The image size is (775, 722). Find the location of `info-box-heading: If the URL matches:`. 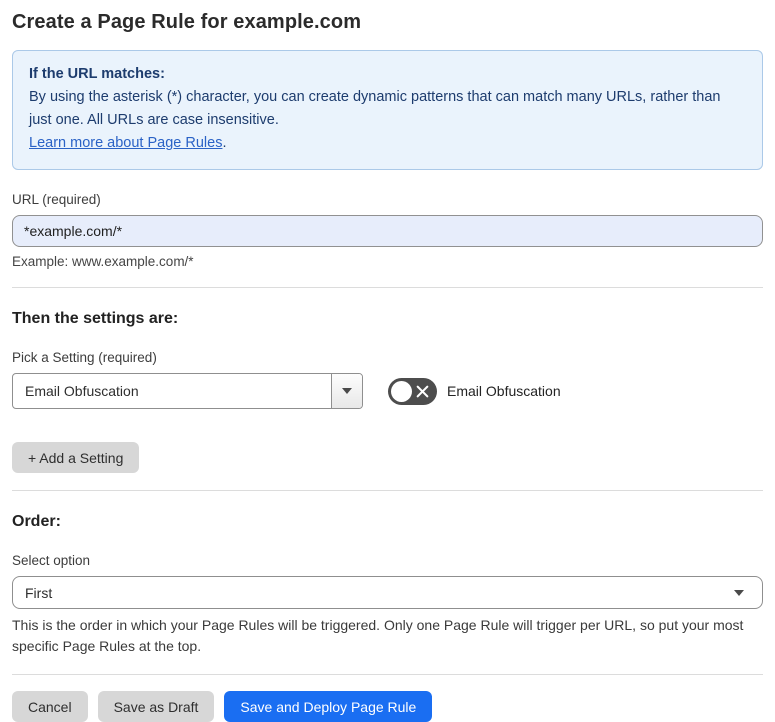

info-box-heading: If the URL matches: is located at coordinates (97, 74).